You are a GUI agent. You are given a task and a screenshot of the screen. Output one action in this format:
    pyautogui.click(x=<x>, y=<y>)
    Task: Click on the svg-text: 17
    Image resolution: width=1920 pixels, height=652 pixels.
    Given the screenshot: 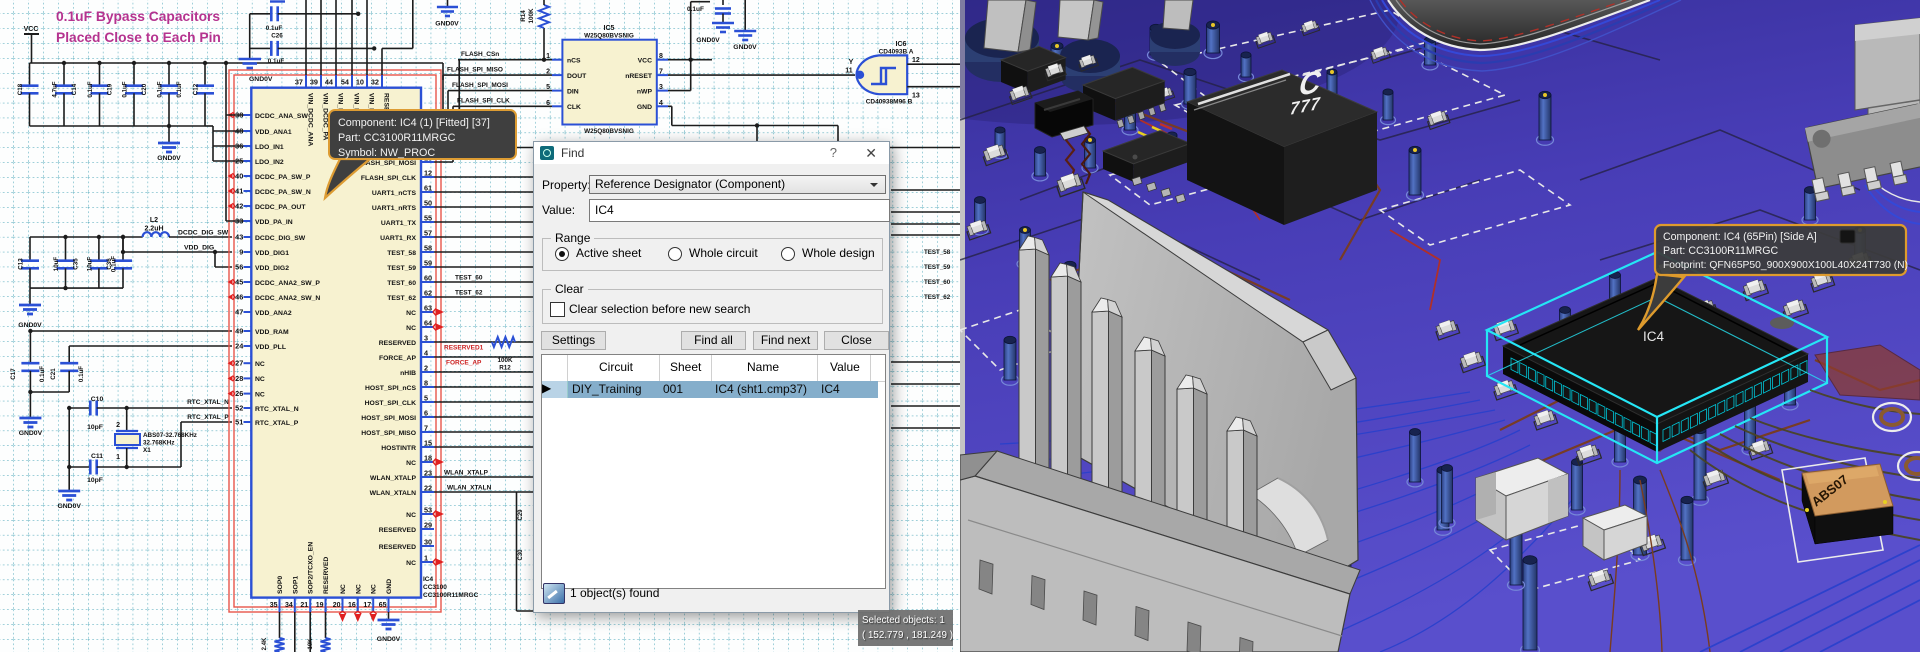 What is the action you would take?
    pyautogui.click(x=367, y=605)
    